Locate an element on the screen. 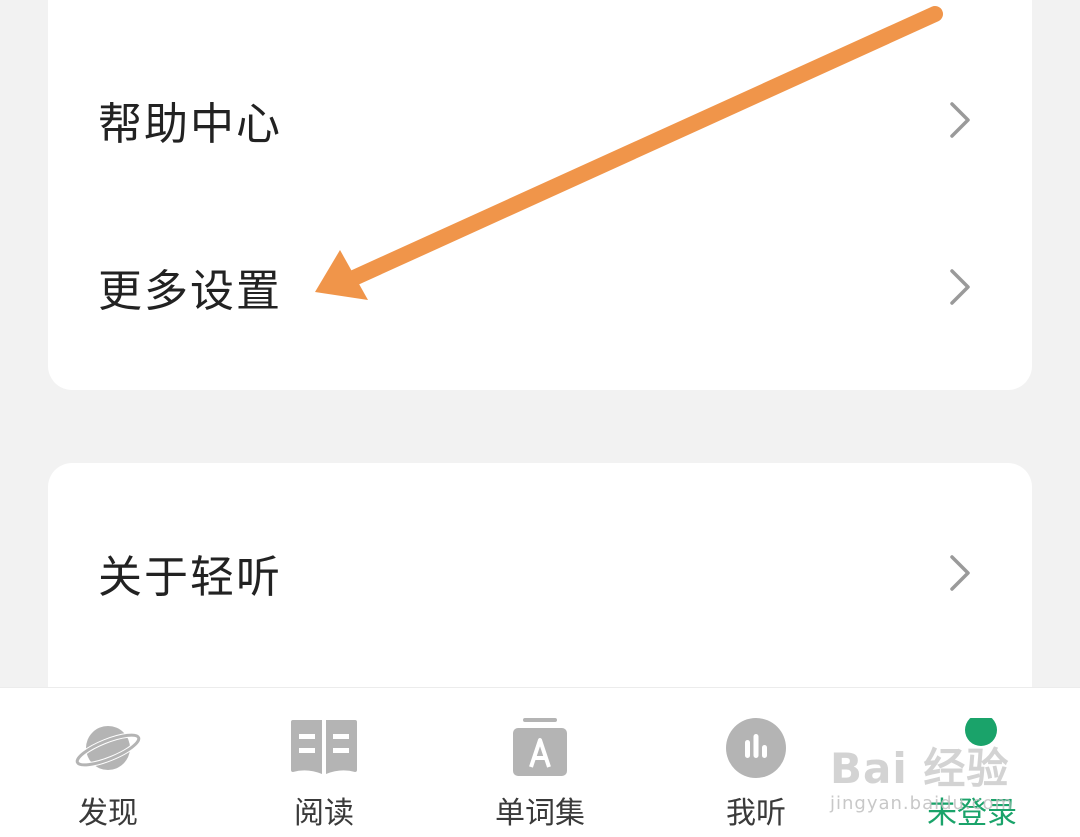  menu-item-help-center: 帮助中心 is located at coordinates (540, 120).